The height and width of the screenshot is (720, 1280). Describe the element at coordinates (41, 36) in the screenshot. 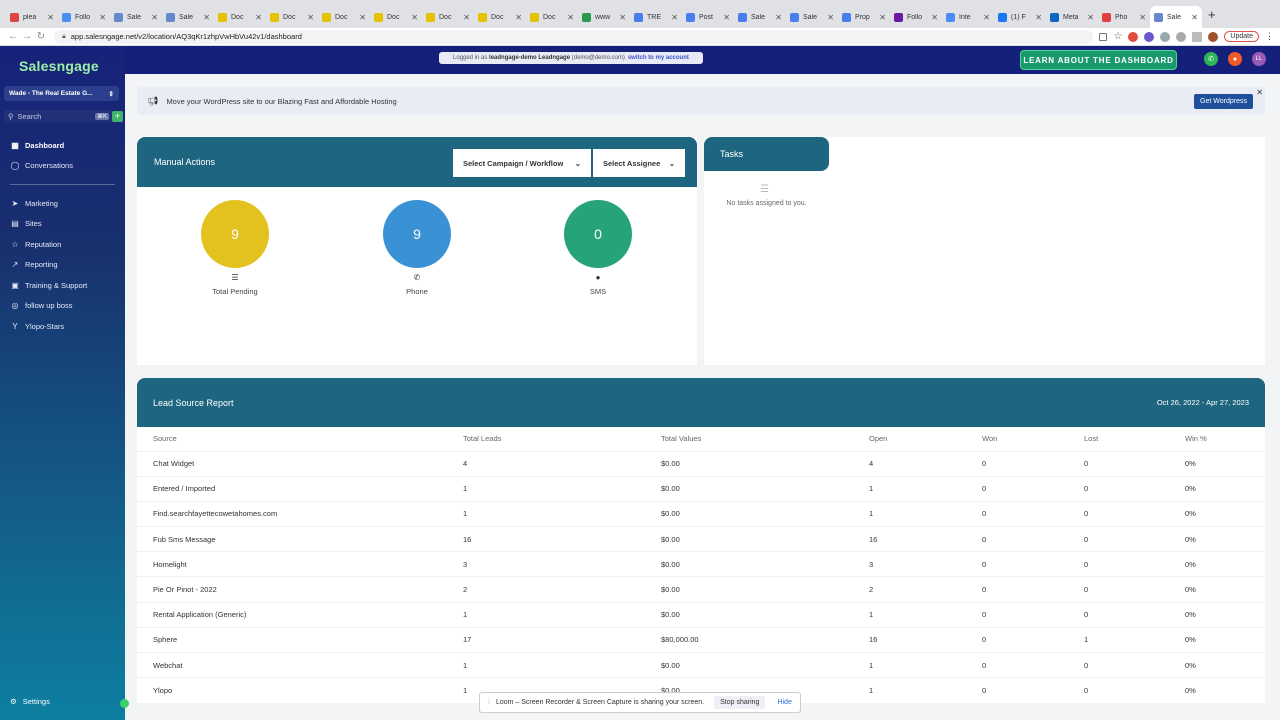

I see `reload-icon: ↻` at that location.